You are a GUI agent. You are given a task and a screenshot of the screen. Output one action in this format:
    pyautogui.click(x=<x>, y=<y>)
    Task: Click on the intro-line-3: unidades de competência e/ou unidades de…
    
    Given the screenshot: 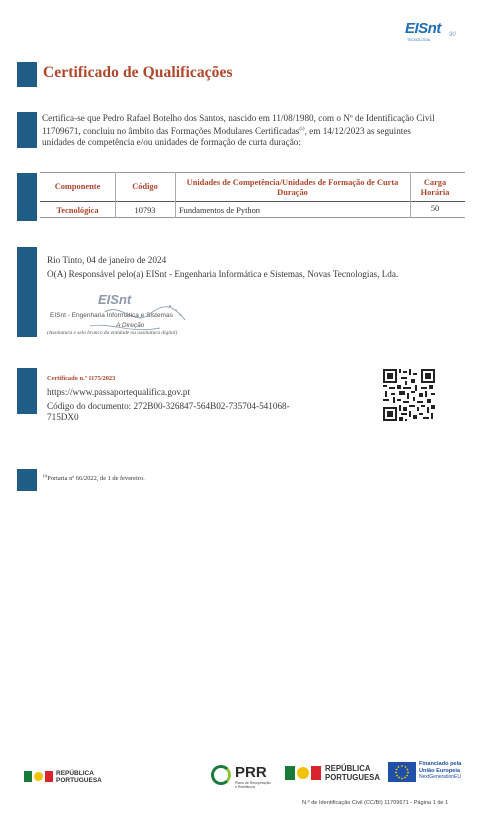 What is the action you would take?
    pyautogui.click(x=171, y=142)
    